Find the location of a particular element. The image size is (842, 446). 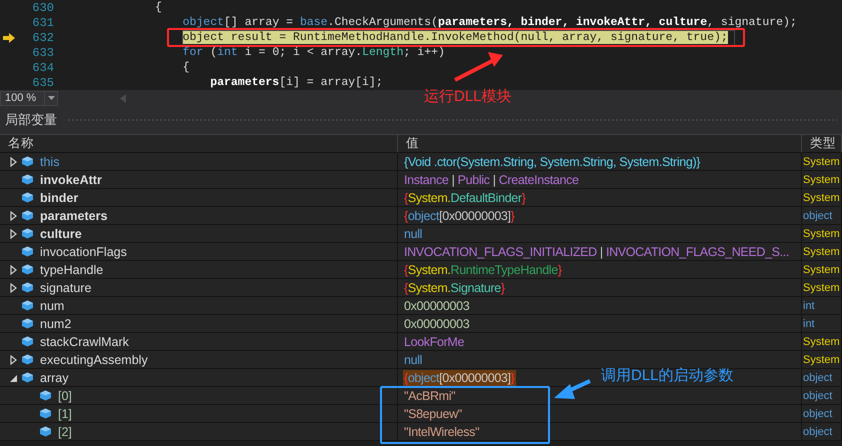

code-line: for (int i = 0; i < array.Length; i++) is located at coordinates (313, 53).